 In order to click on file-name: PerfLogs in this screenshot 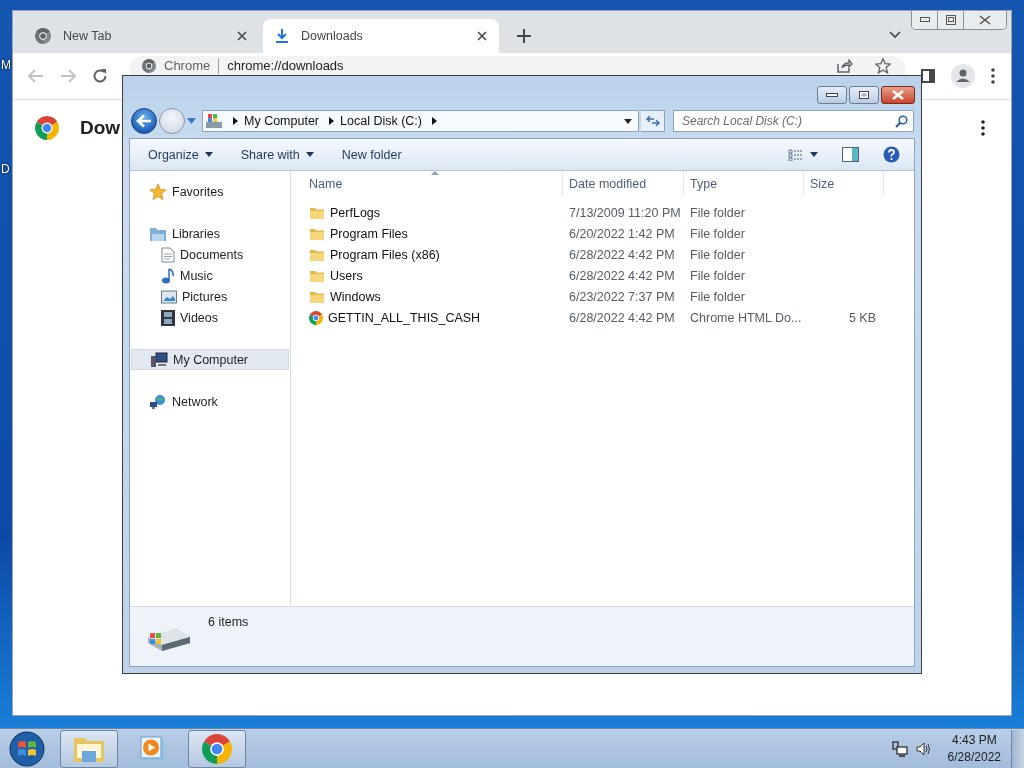, I will do `click(355, 212)`.